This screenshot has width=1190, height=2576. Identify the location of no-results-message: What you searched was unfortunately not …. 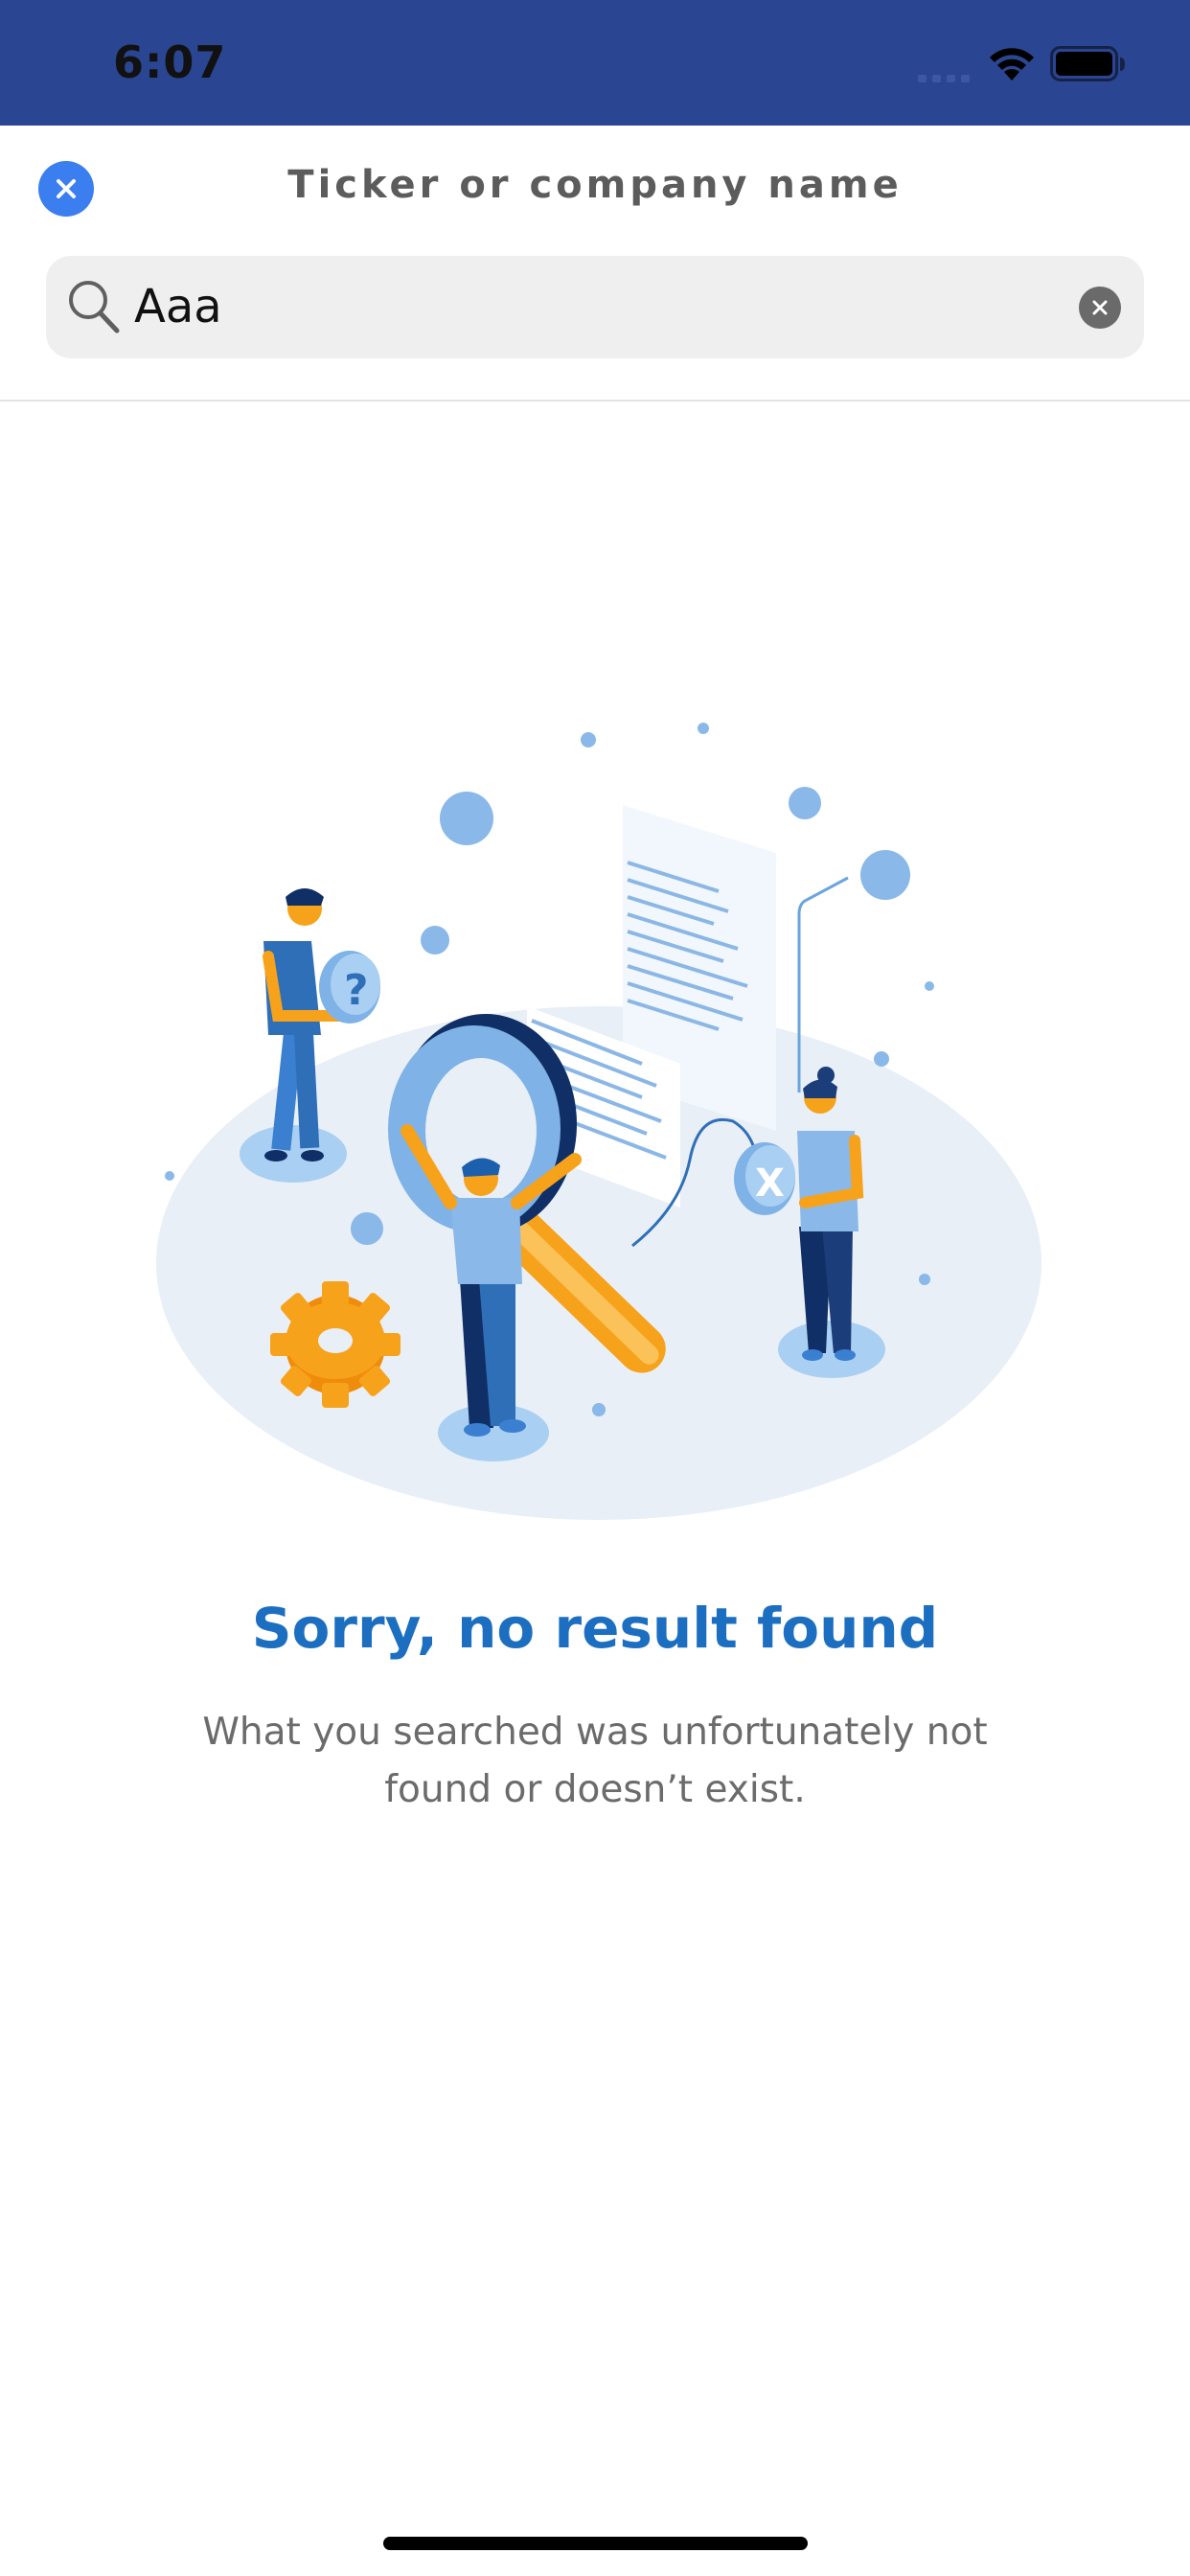
(595, 1761).